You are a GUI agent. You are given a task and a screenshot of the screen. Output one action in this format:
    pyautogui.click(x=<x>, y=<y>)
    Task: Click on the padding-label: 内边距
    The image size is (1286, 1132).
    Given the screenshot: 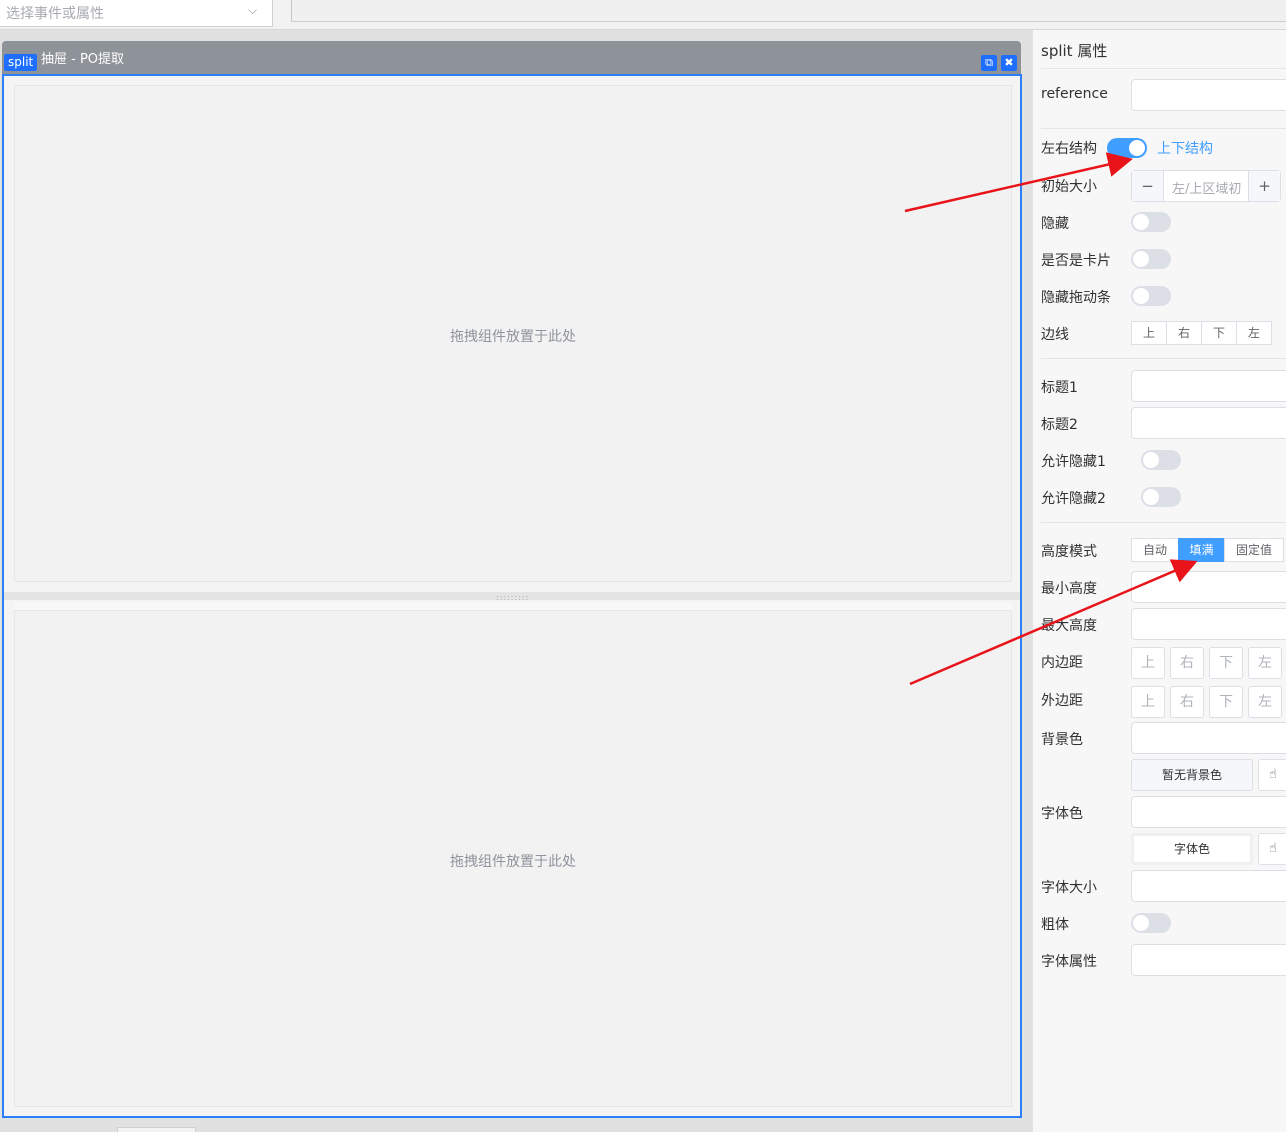 What is the action you would take?
    pyautogui.click(x=1062, y=663)
    